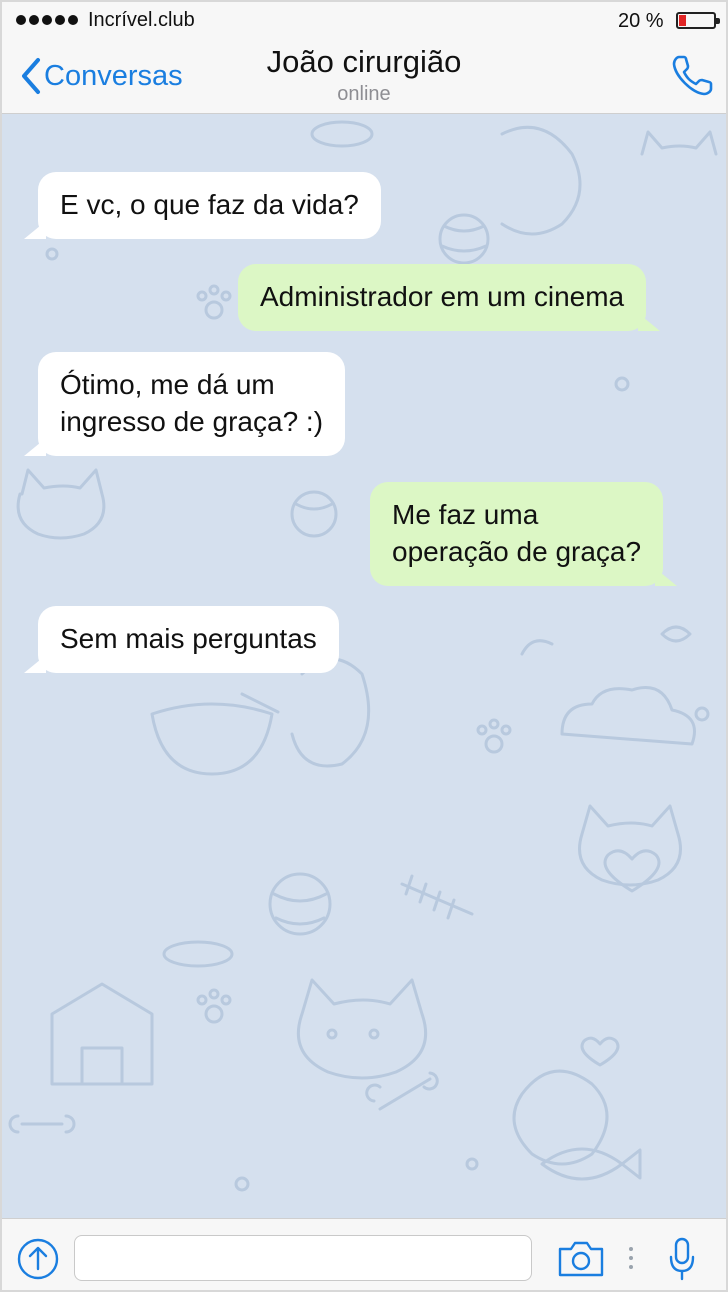  I want to click on upload-arrow-icon, so click(38, 1259).